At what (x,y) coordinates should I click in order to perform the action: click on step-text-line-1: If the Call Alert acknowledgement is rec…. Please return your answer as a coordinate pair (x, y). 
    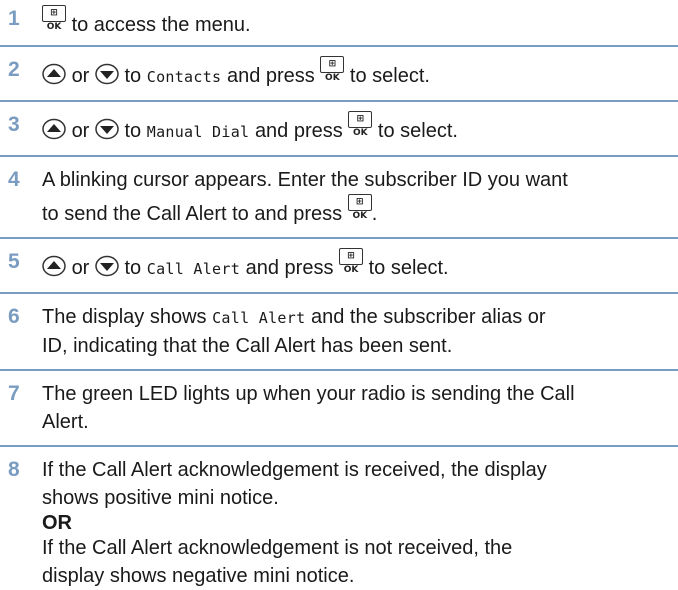
    Looking at the image, I should click on (294, 470).